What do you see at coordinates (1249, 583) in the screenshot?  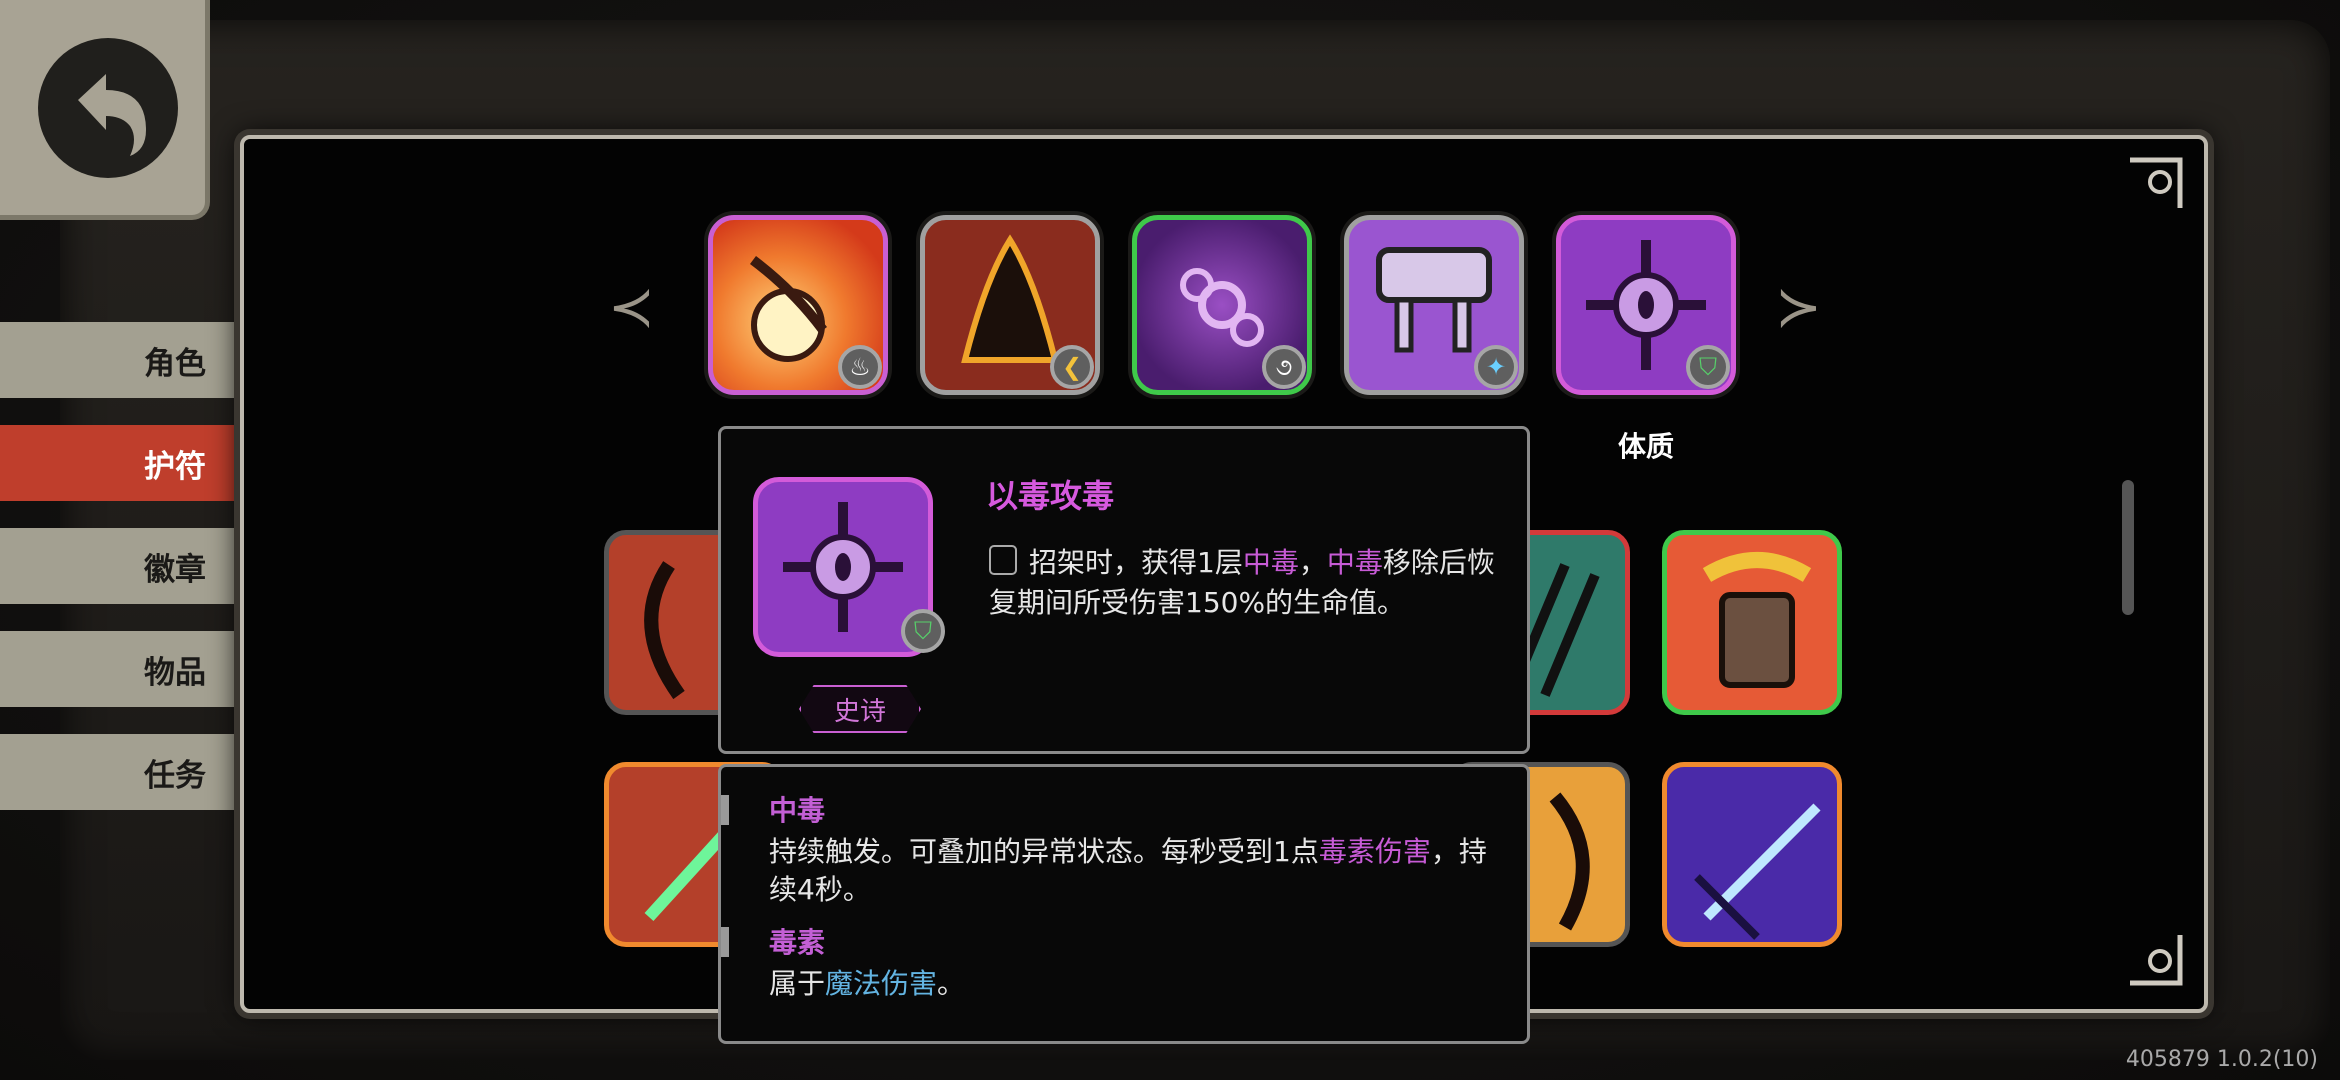 I see `charm-description: 招架时，获得1层中毒，中毒移除后恢复期间所受伤害150%的生命值。` at bounding box center [1249, 583].